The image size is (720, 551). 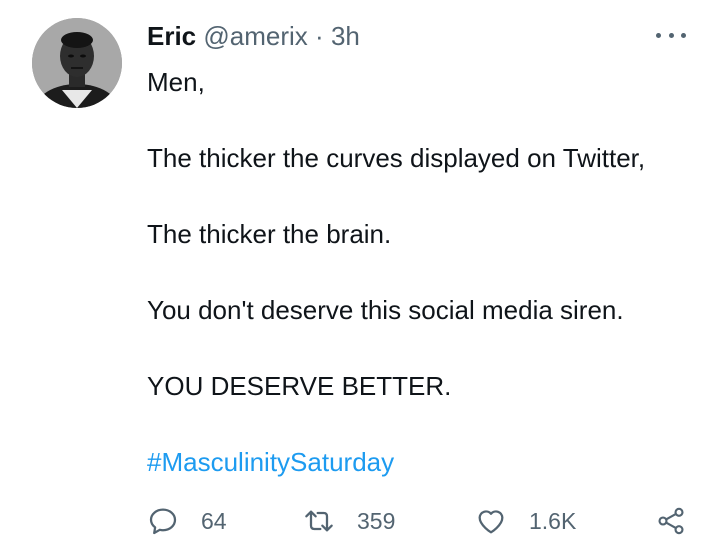 I want to click on share-icon, so click(x=671, y=521).